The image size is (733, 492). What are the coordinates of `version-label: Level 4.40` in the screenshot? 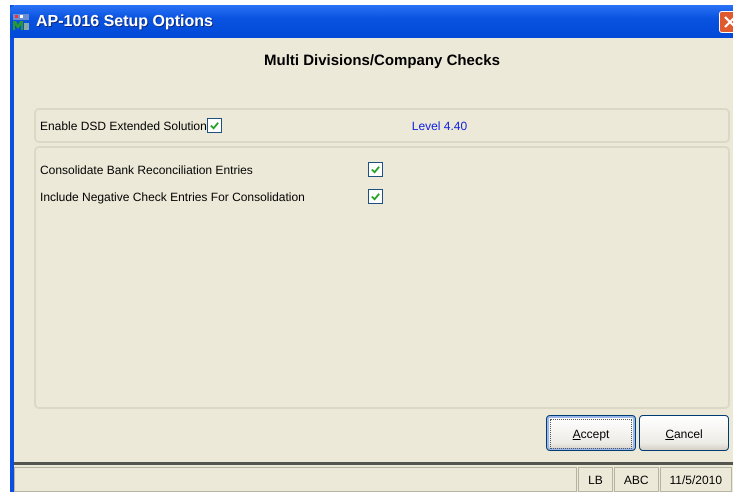 It's located at (440, 125).